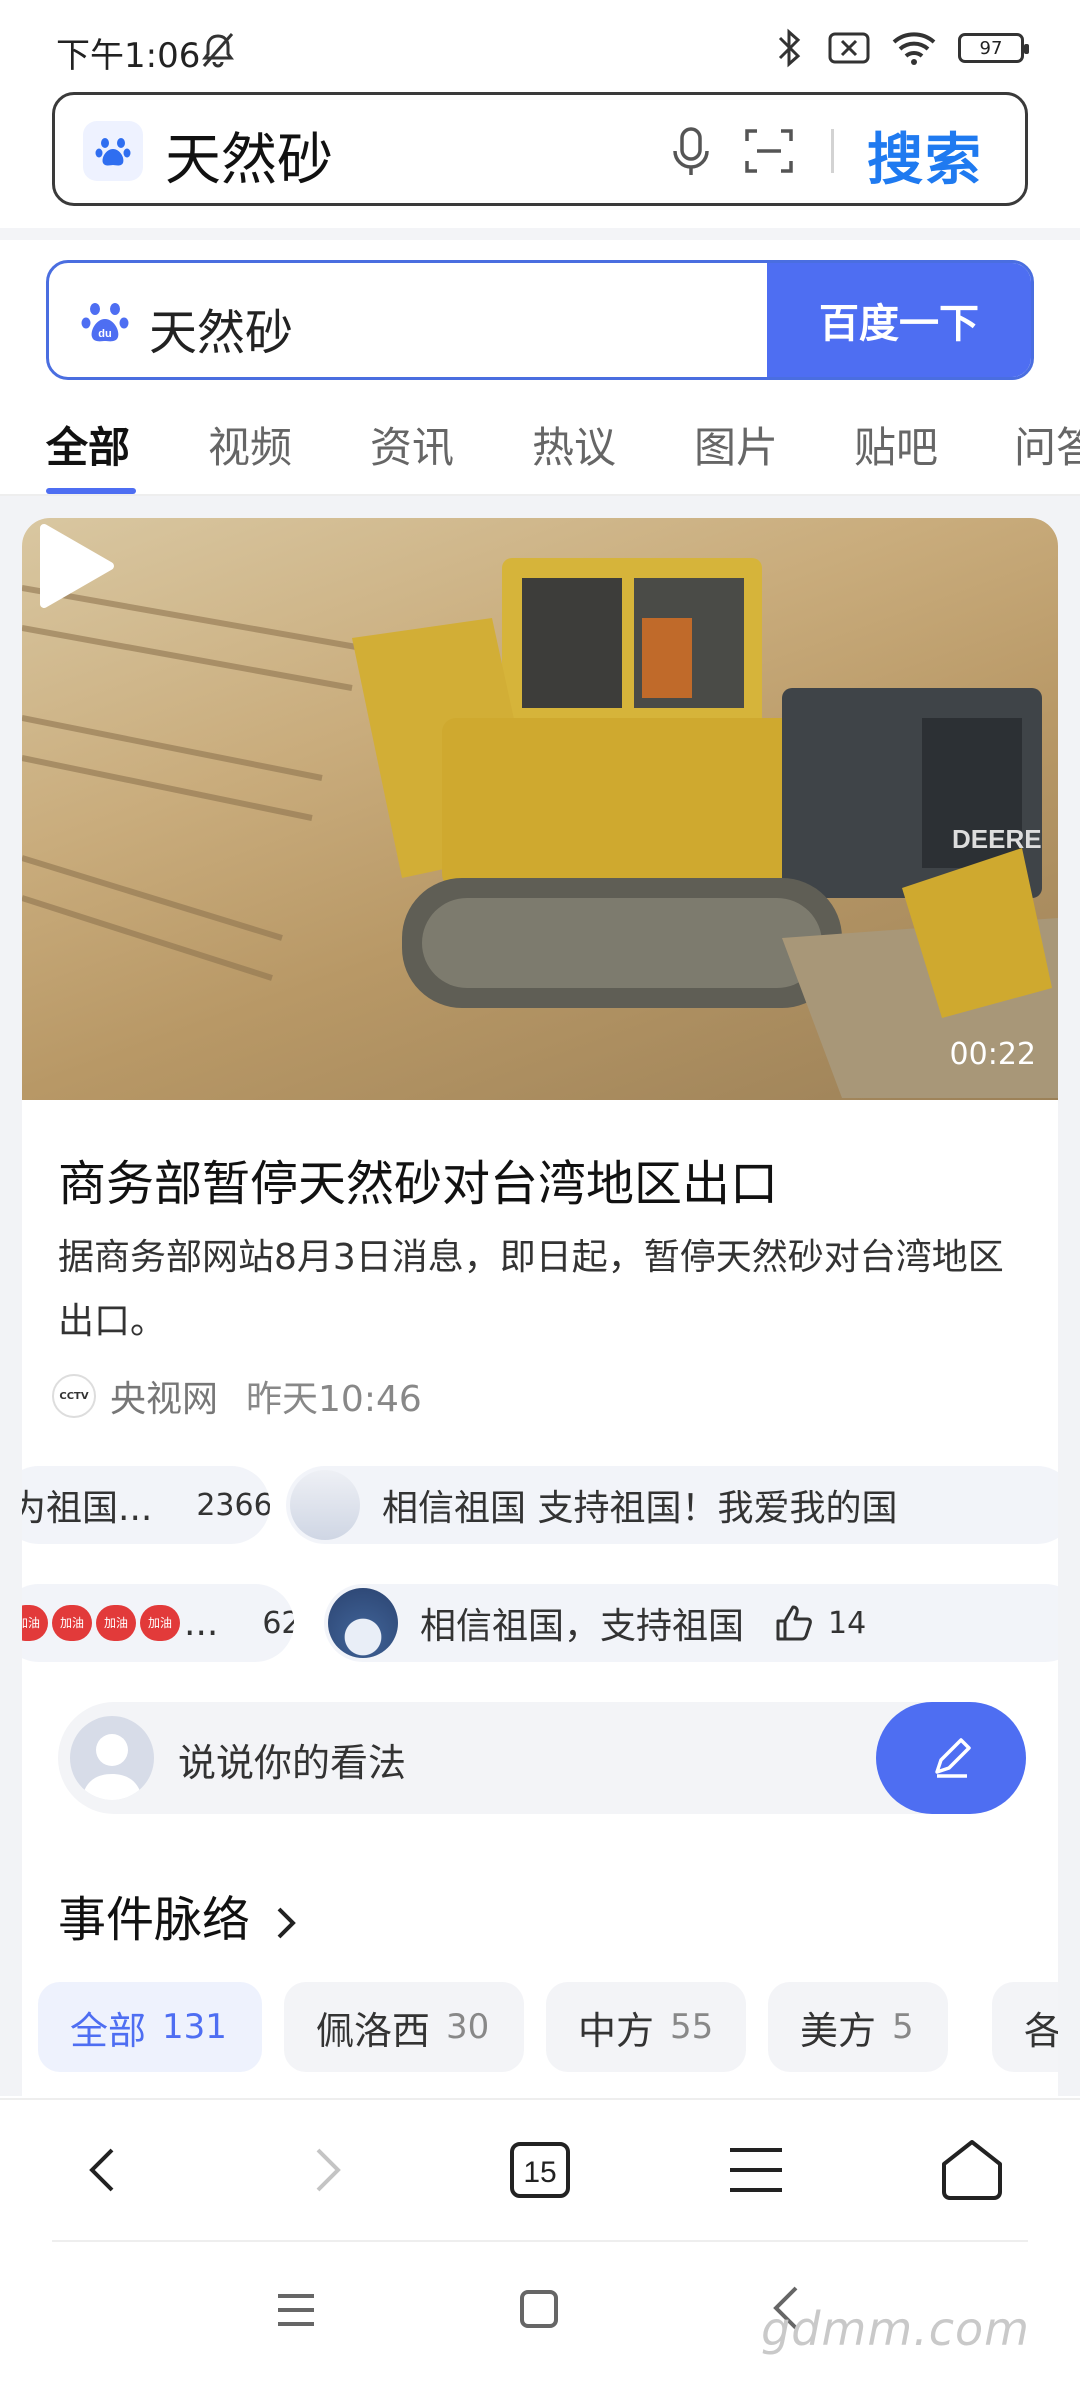  I want to click on battery-icon: 97, so click(993, 48).